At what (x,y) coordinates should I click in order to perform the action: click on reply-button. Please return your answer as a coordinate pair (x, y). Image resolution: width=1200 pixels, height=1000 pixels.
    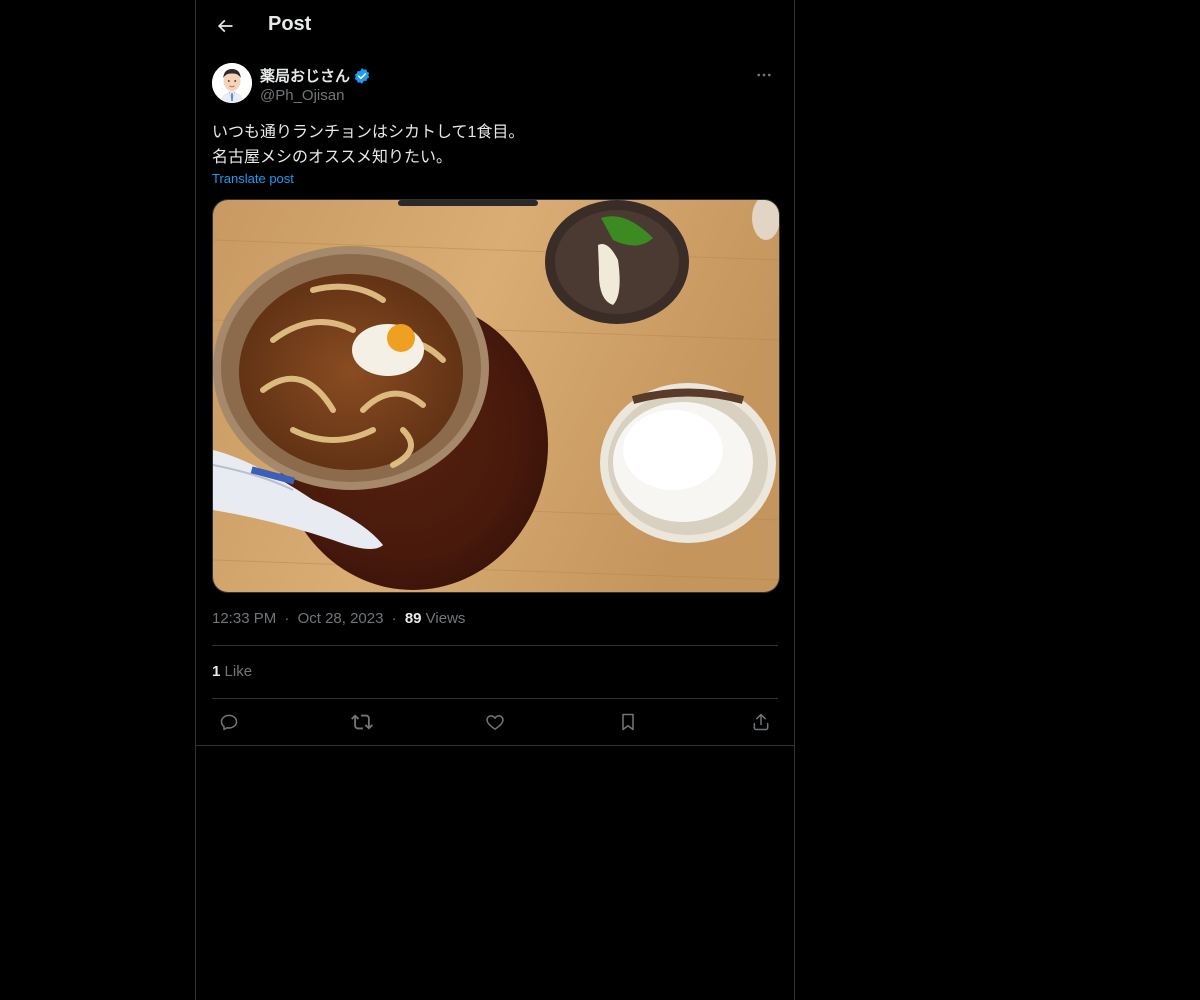
    Looking at the image, I should click on (229, 722).